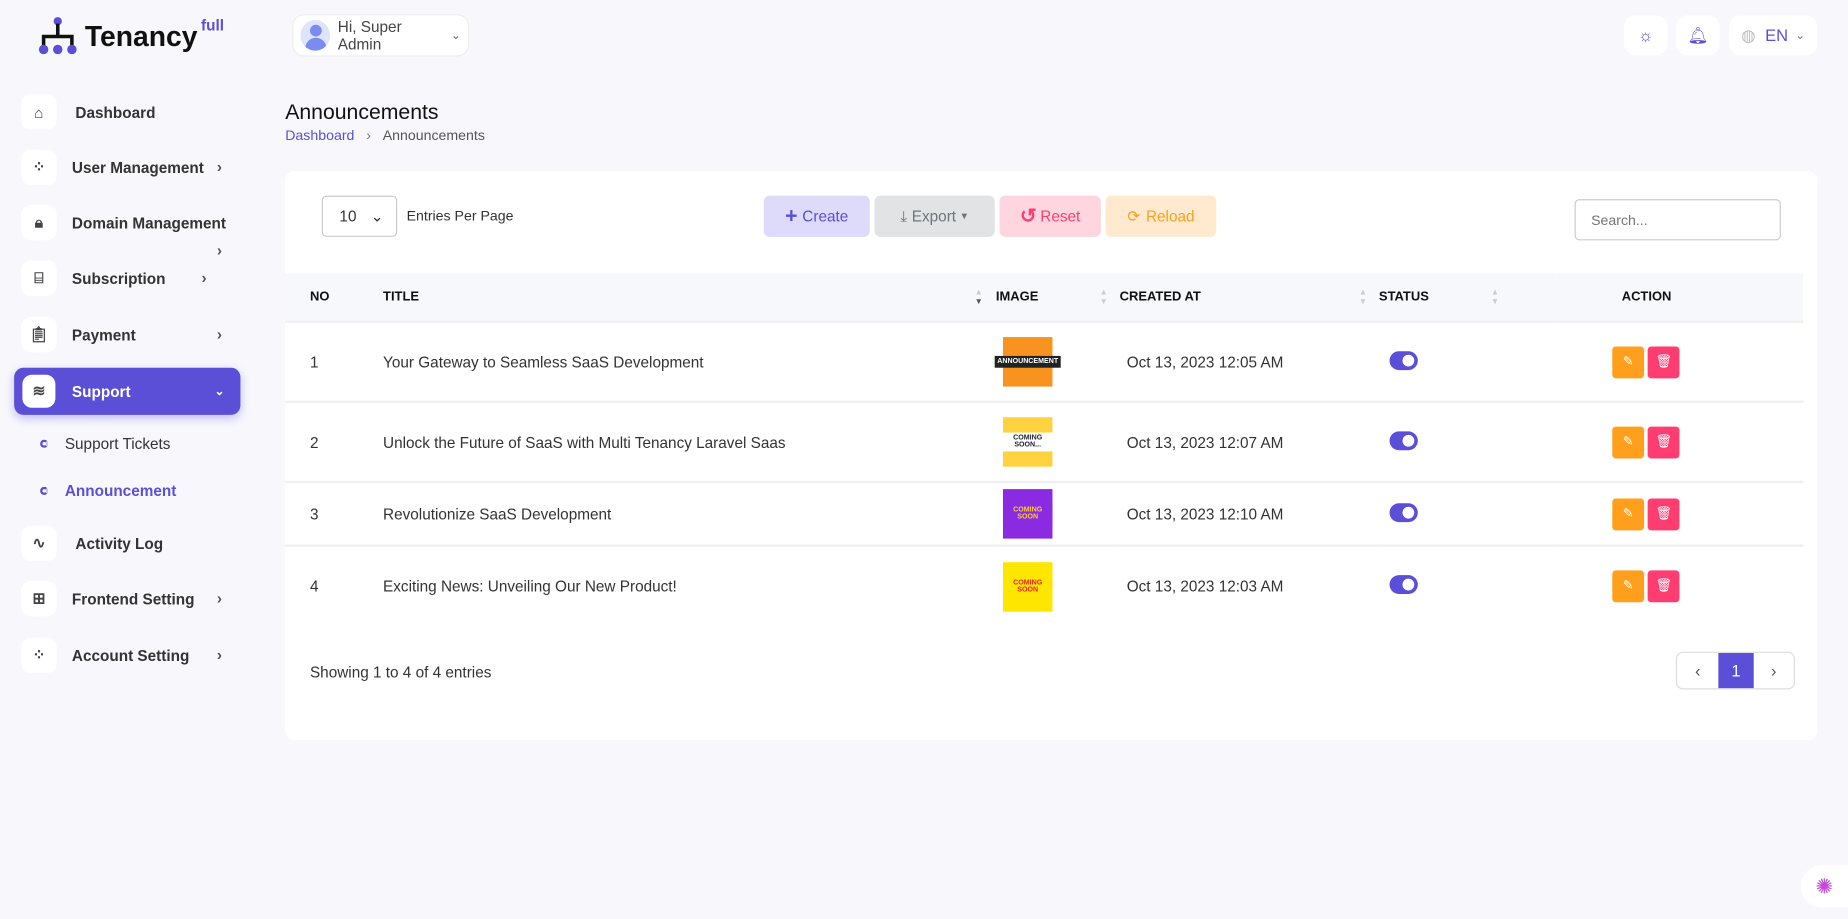  What do you see at coordinates (39, 655) in the screenshot?
I see `apps-icon: ⁘` at bounding box center [39, 655].